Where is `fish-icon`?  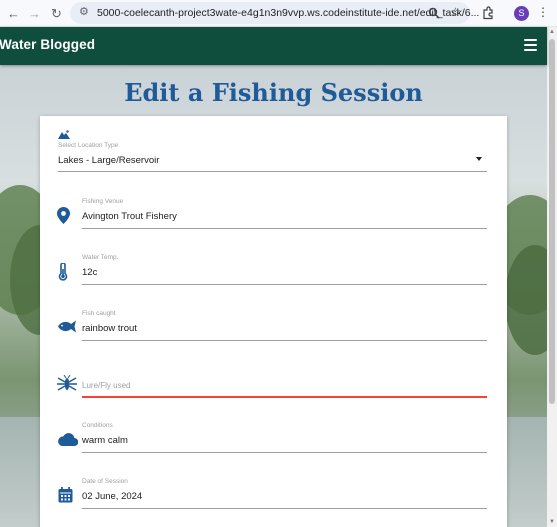 fish-icon is located at coordinates (67, 326).